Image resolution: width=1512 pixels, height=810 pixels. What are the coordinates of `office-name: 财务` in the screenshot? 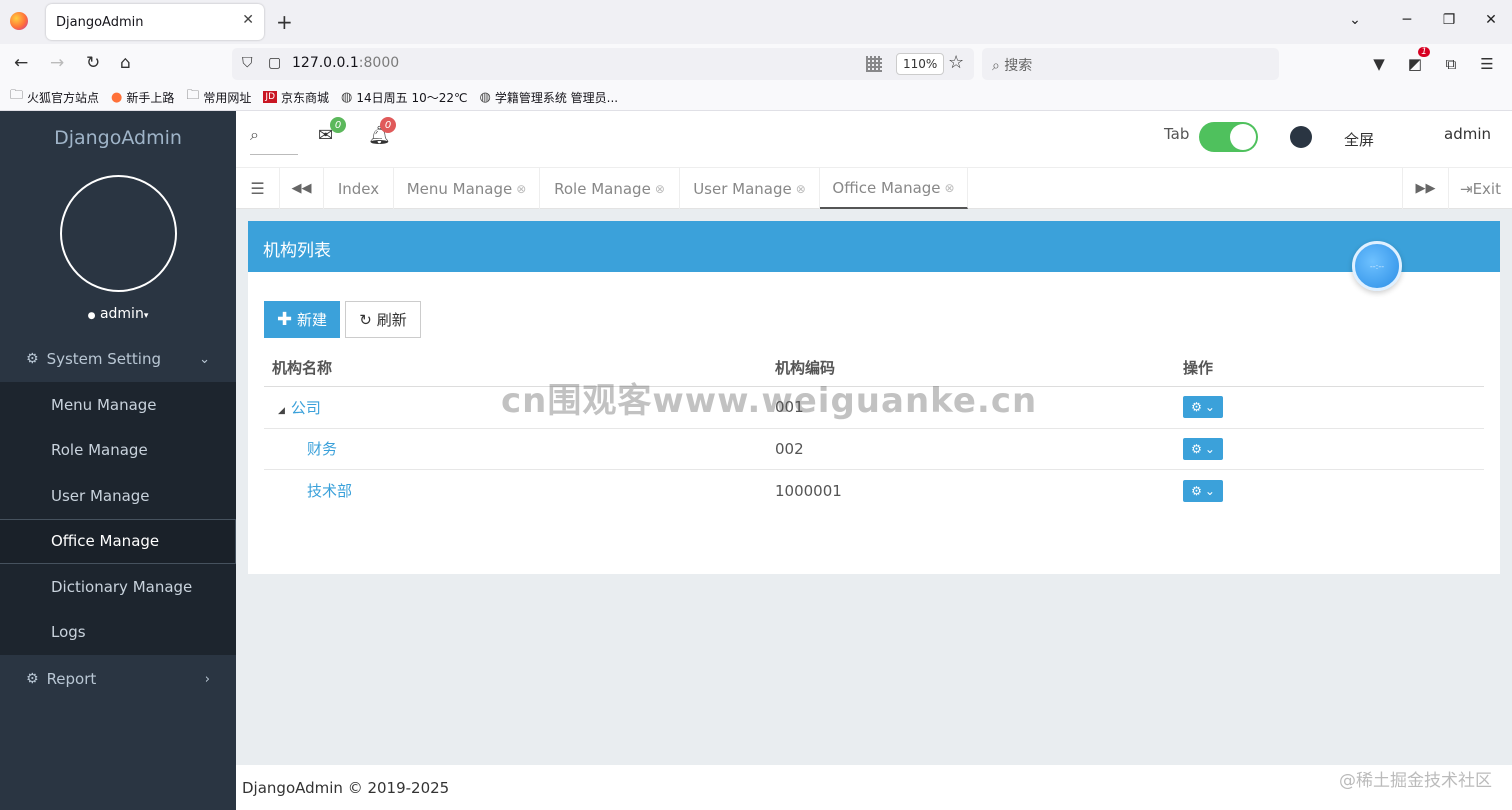 It's located at (519, 448).